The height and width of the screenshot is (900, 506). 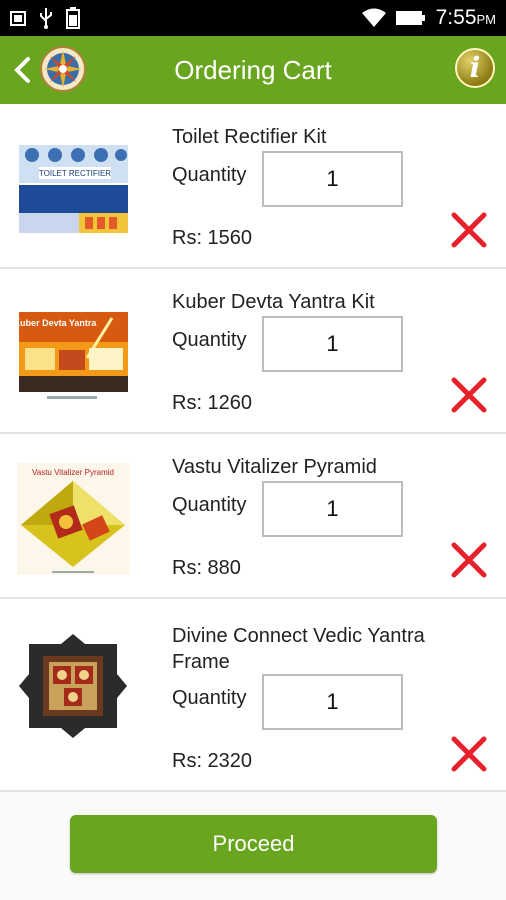 I want to click on wifi-icon, so click(x=373, y=17).